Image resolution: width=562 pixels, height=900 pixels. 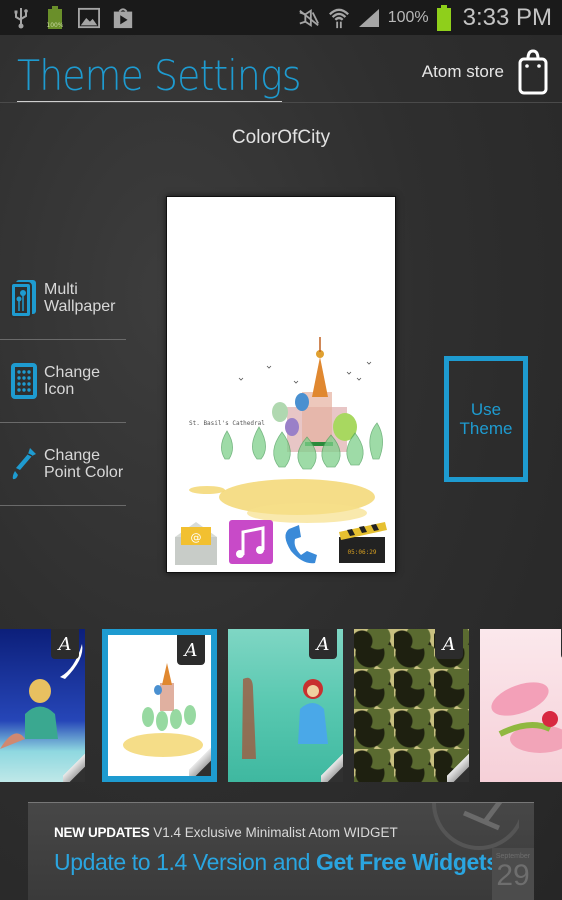 I want to click on dock-email-icon: @, so click(x=196, y=543).